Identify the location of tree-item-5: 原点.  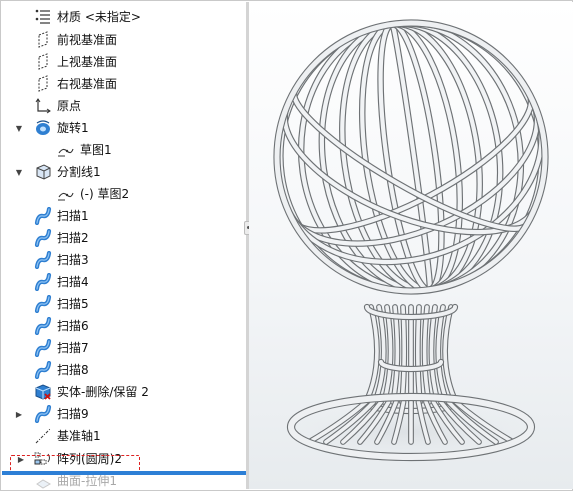
(124, 106).